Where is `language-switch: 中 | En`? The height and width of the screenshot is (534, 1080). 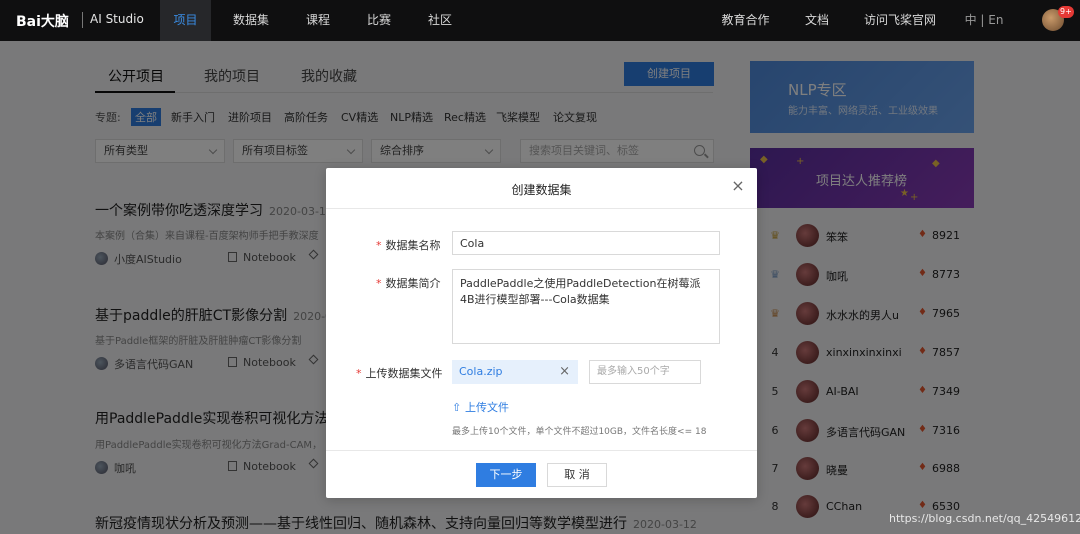 language-switch: 中 | En is located at coordinates (984, 20).